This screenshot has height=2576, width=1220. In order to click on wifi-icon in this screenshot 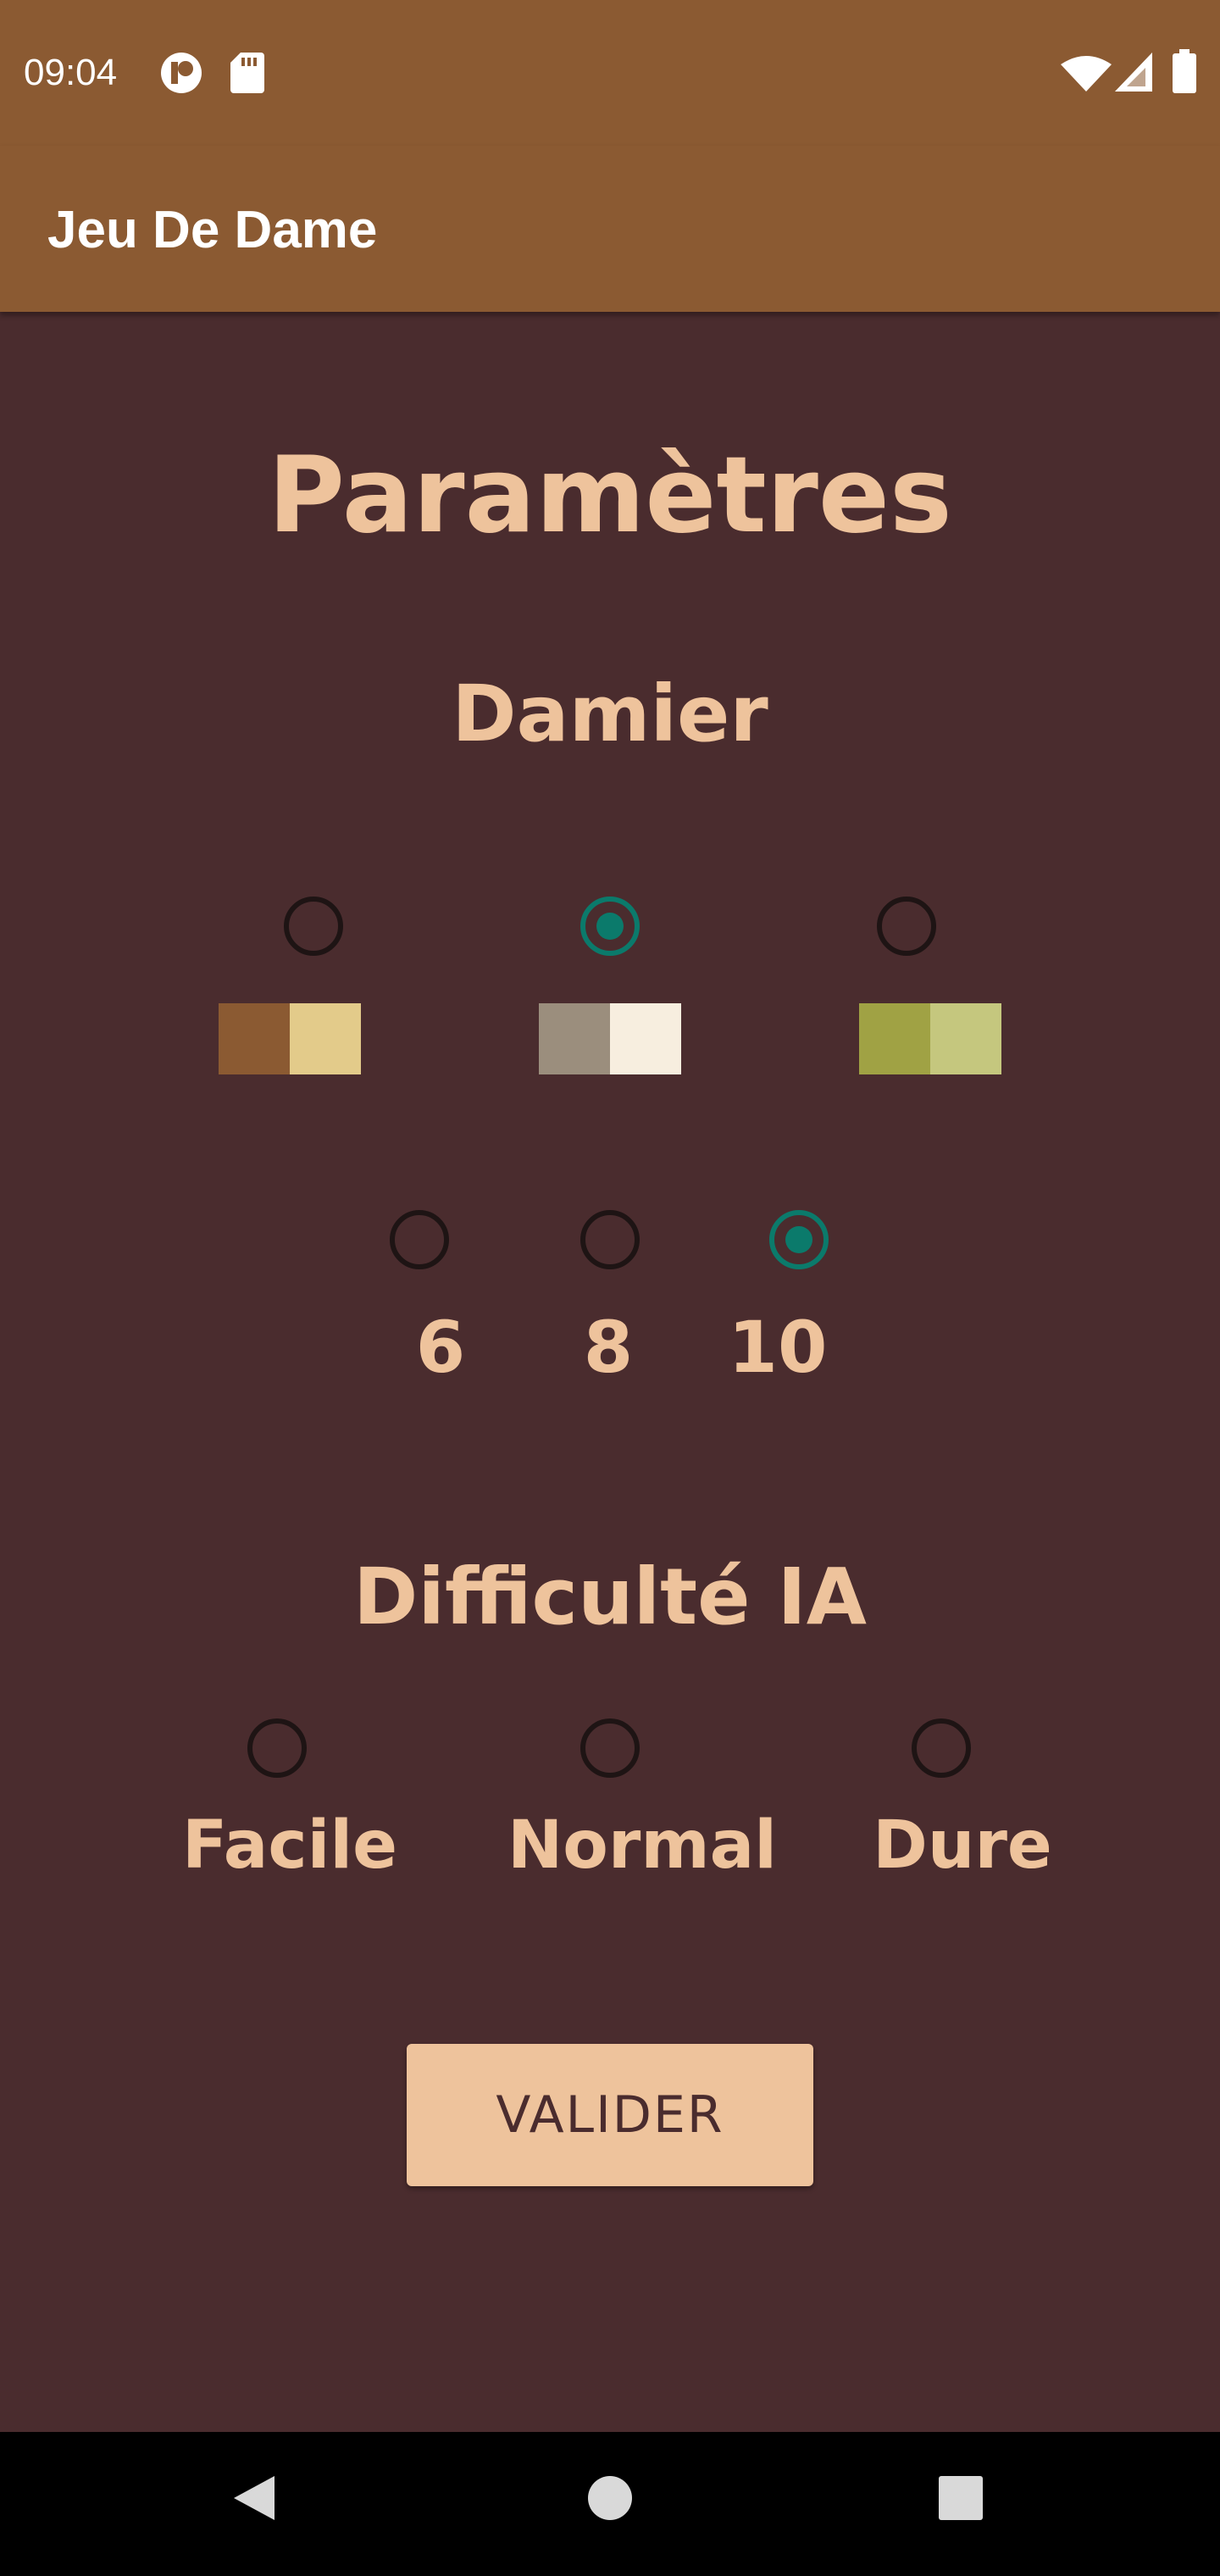, I will do `click(1086, 74)`.